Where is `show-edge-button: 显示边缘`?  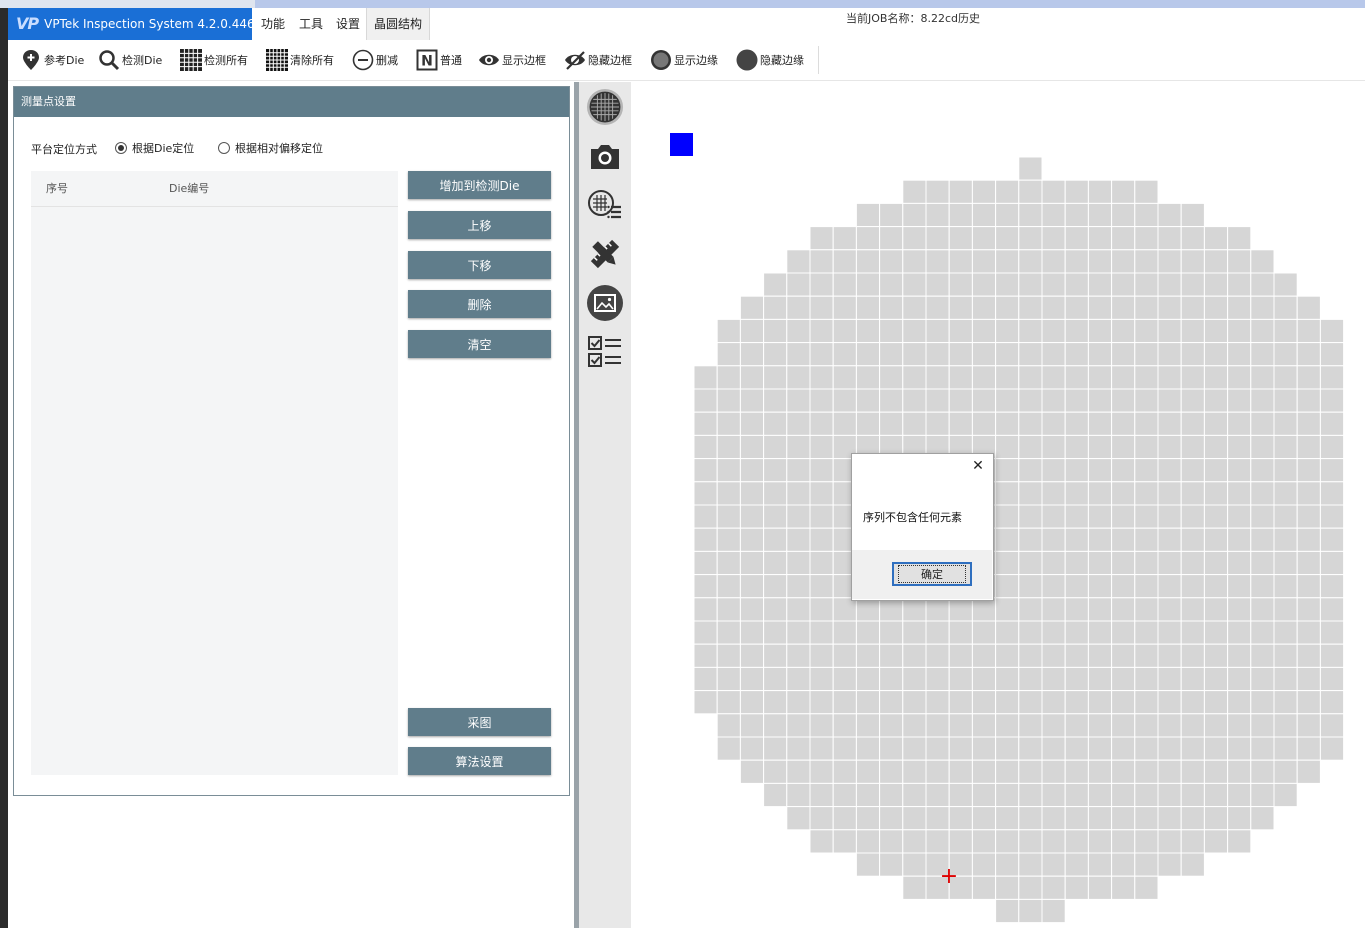 show-edge-button: 显示边缘 is located at coordinates (684, 60).